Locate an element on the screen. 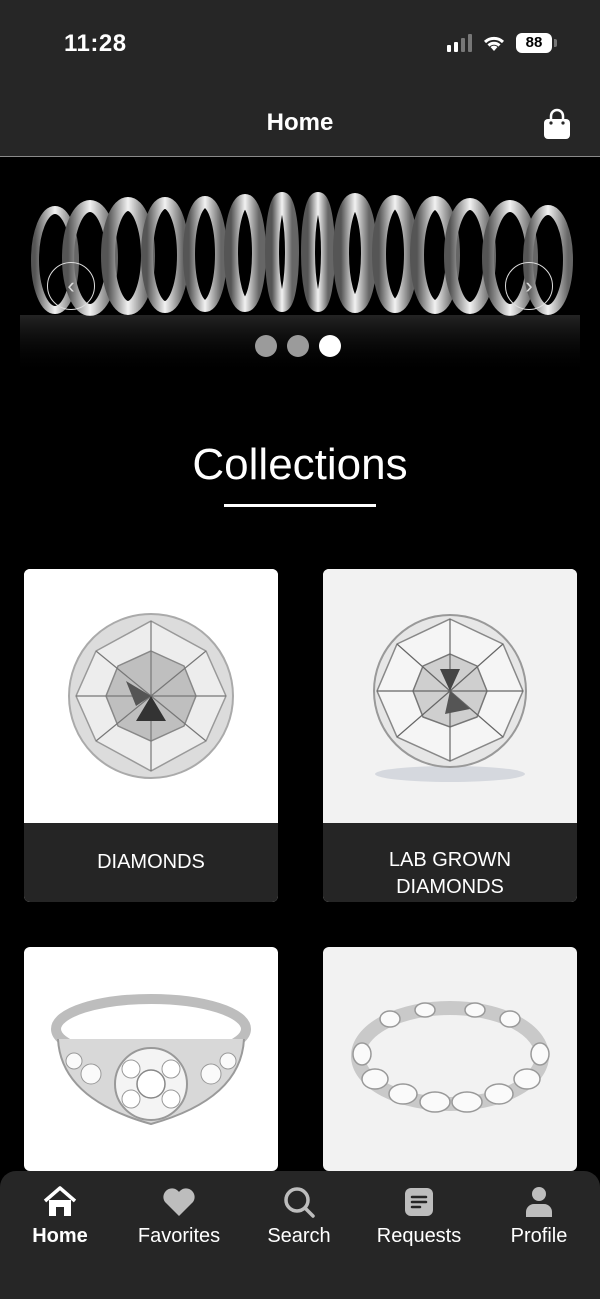 The width and height of the screenshot is (600, 1299). page-title: Home is located at coordinates (300, 122).